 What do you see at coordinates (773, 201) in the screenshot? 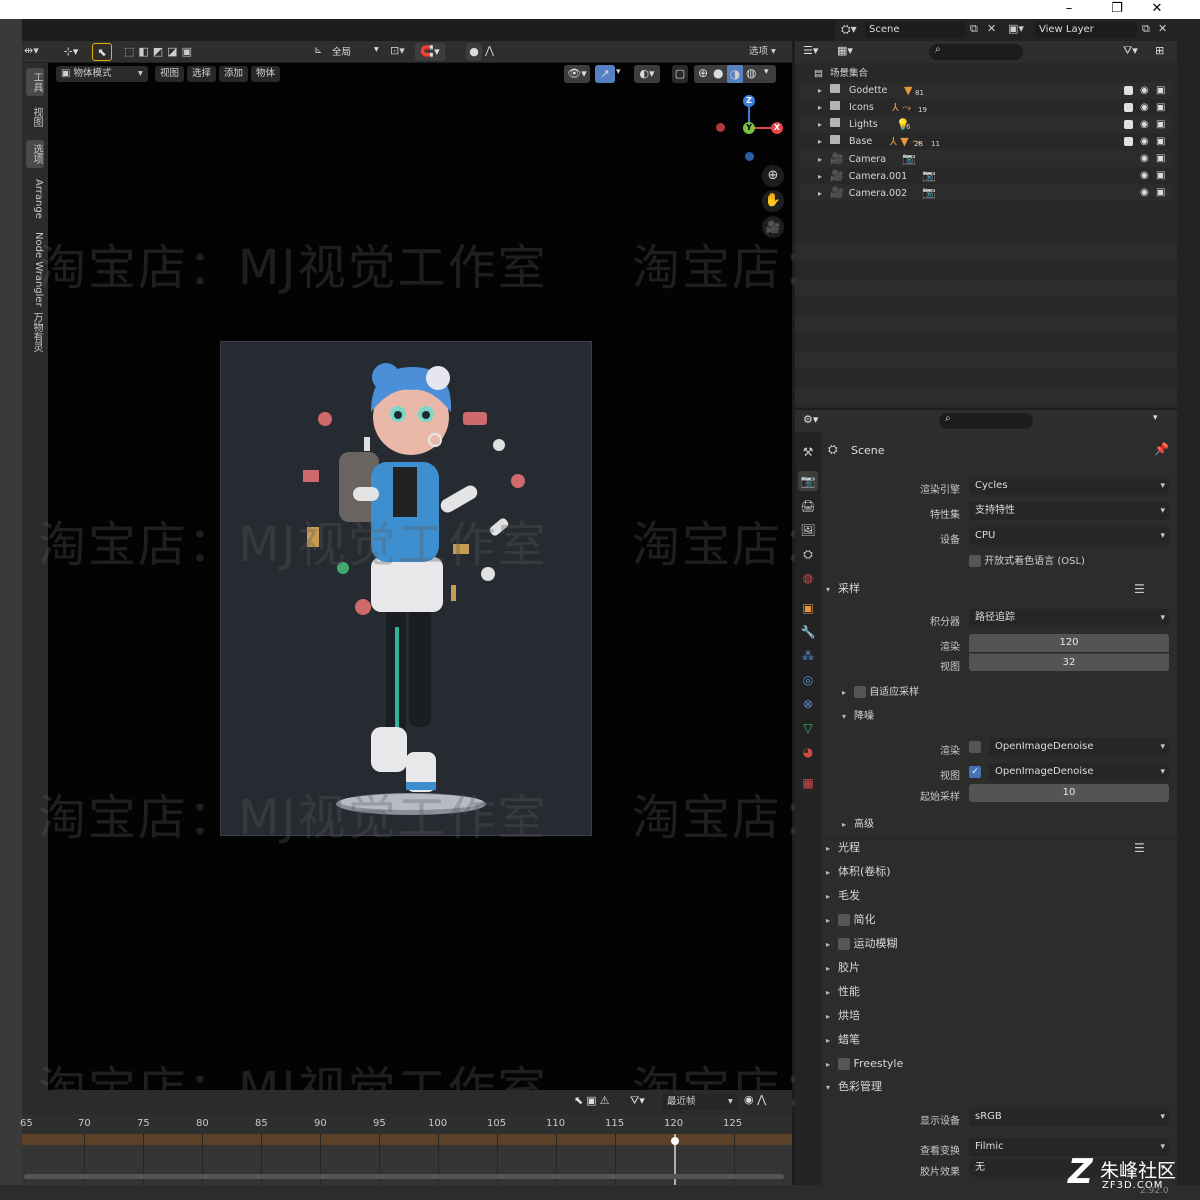
I see `pan-hand-icon: ✋` at bounding box center [773, 201].